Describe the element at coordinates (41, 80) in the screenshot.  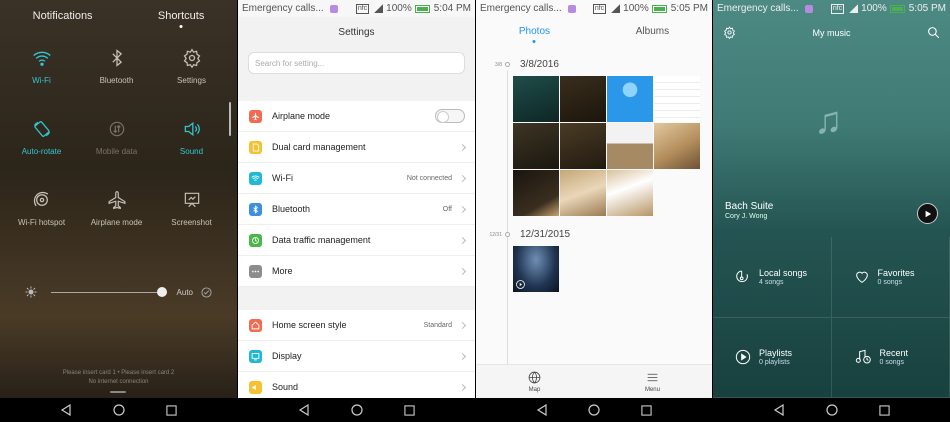
I see `shortcut-label: Wi-Fi` at that location.